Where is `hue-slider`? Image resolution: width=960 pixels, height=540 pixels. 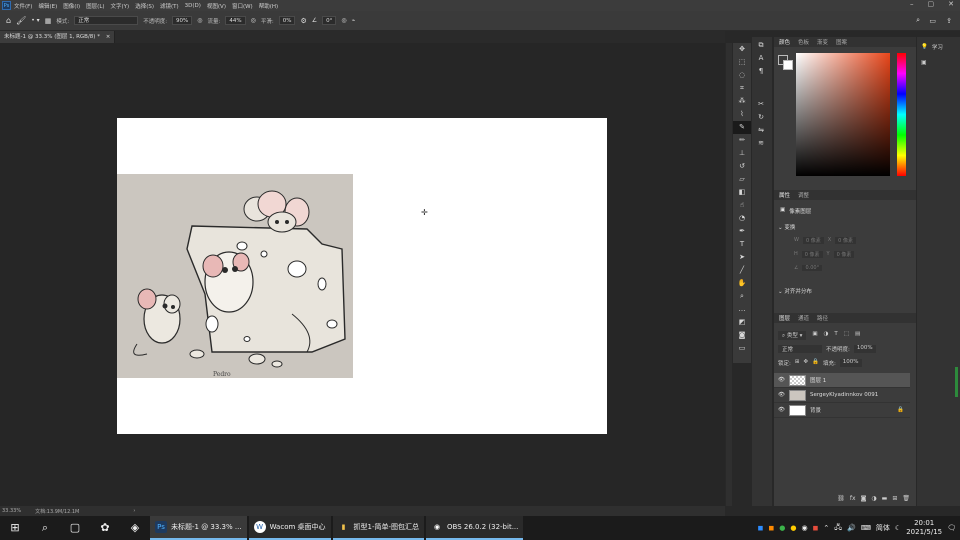 hue-slider is located at coordinates (901, 114).